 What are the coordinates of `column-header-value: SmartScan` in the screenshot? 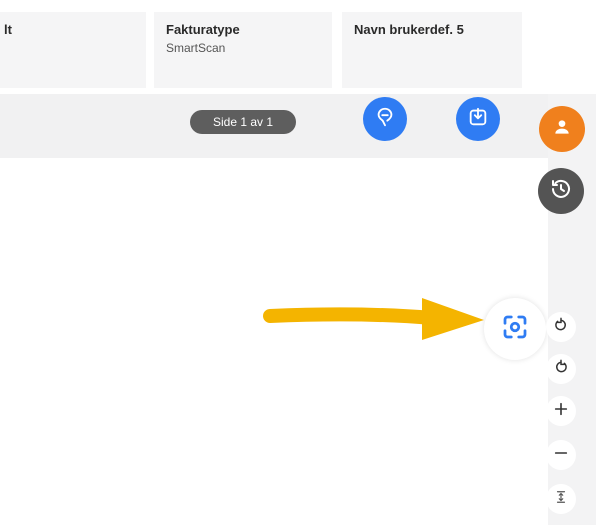 It's located at (196, 48).